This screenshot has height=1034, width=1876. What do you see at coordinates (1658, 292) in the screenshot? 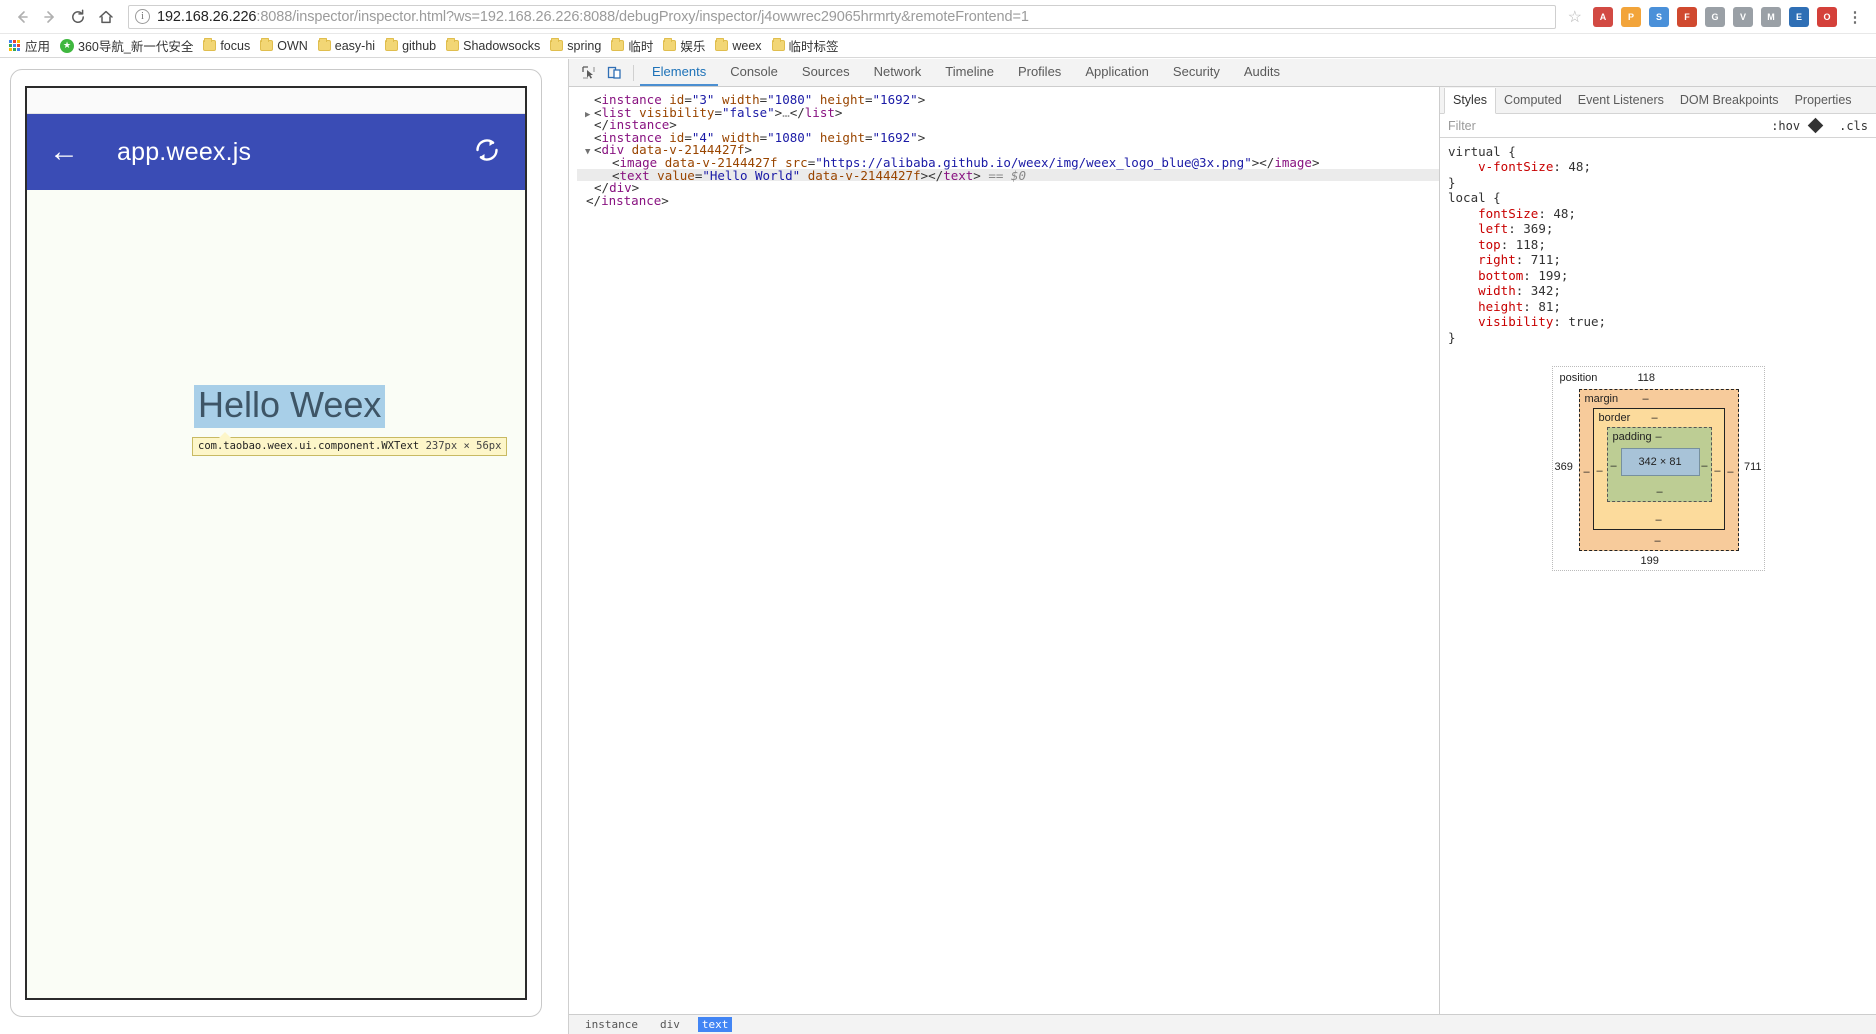
I see `css-declaration: width: 342;` at bounding box center [1658, 292].